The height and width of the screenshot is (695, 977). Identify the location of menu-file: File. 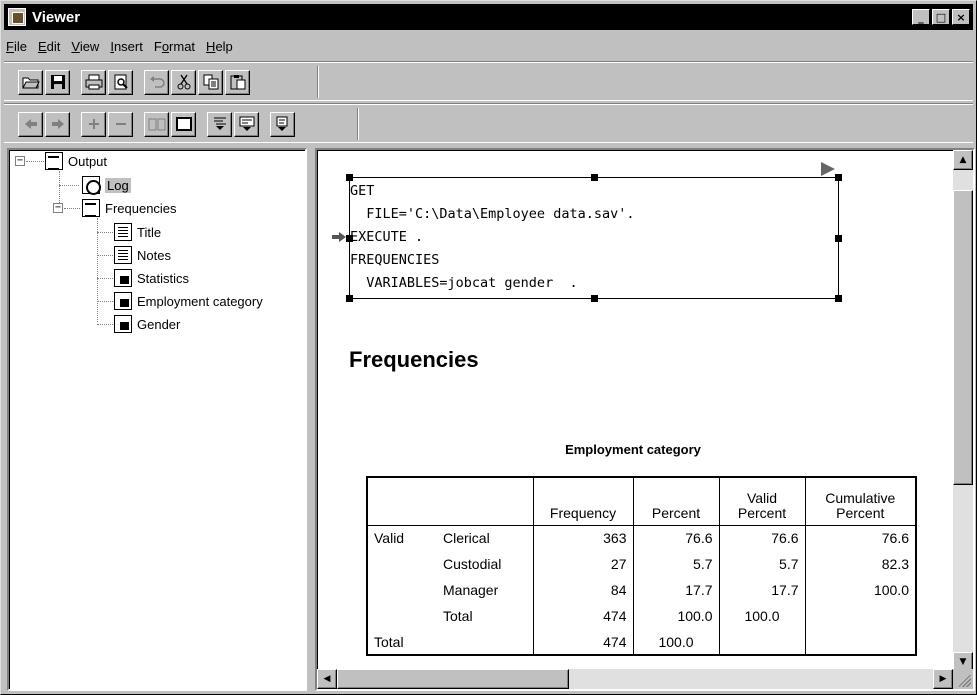
(16, 46).